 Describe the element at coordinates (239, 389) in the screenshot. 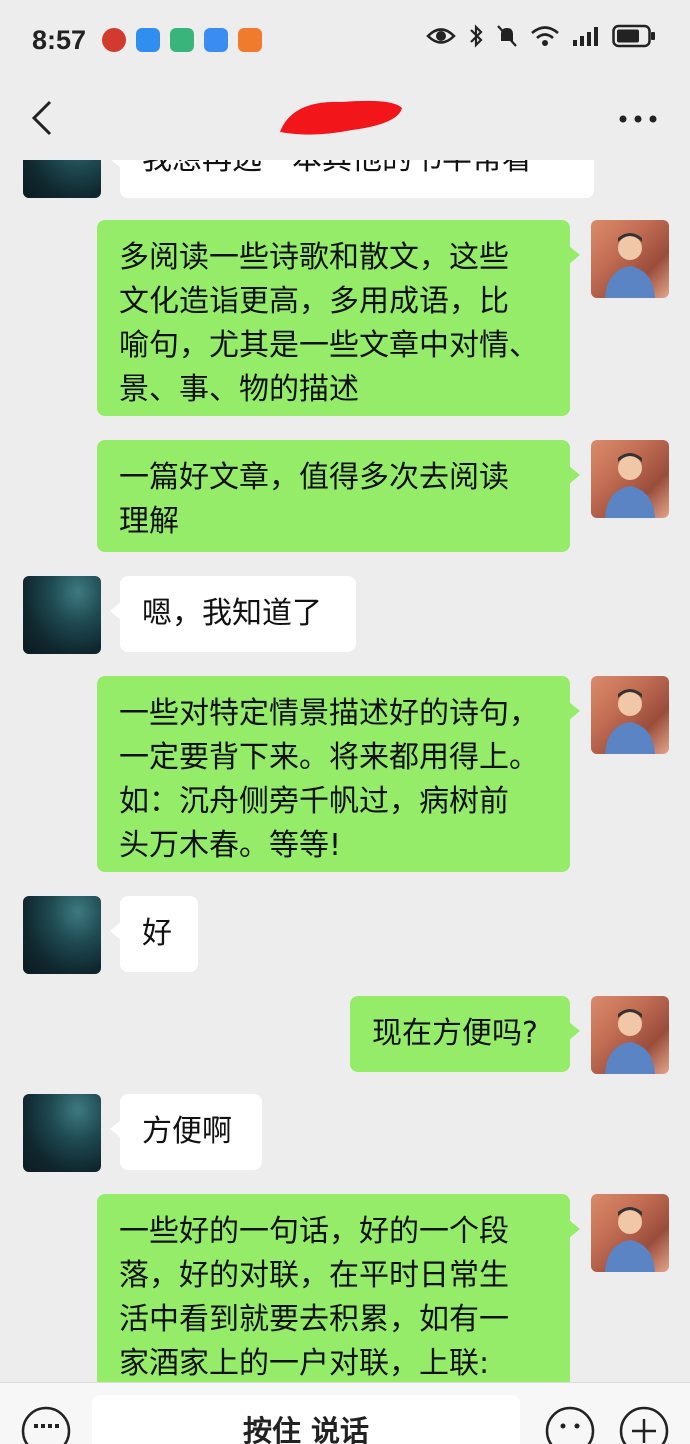

I see `message-line: 景、事、物的描述` at that location.